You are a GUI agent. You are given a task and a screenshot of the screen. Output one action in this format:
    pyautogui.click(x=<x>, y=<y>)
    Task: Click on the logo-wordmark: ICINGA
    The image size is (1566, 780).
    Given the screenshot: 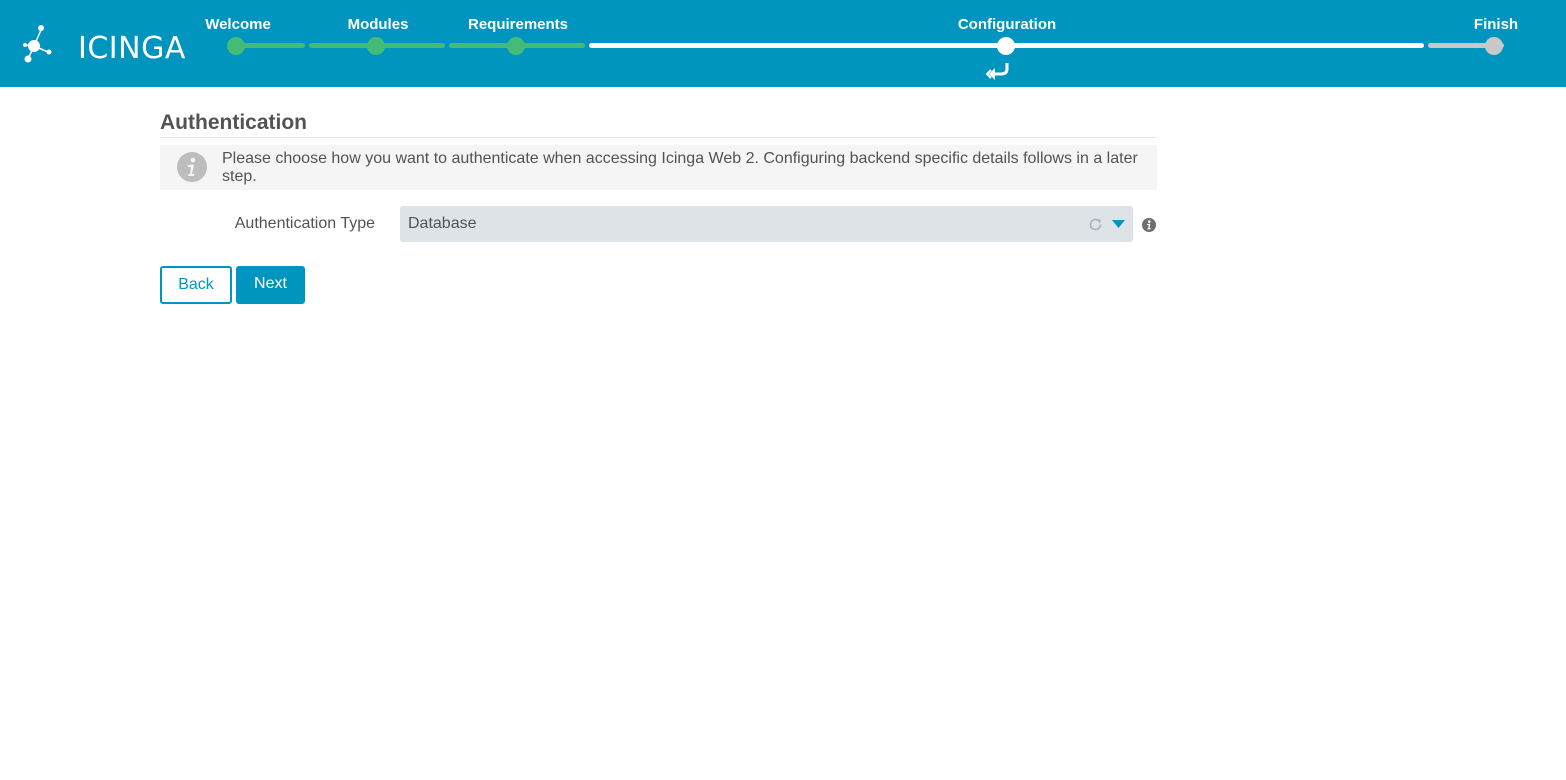 What is the action you would take?
    pyautogui.click(x=132, y=48)
    